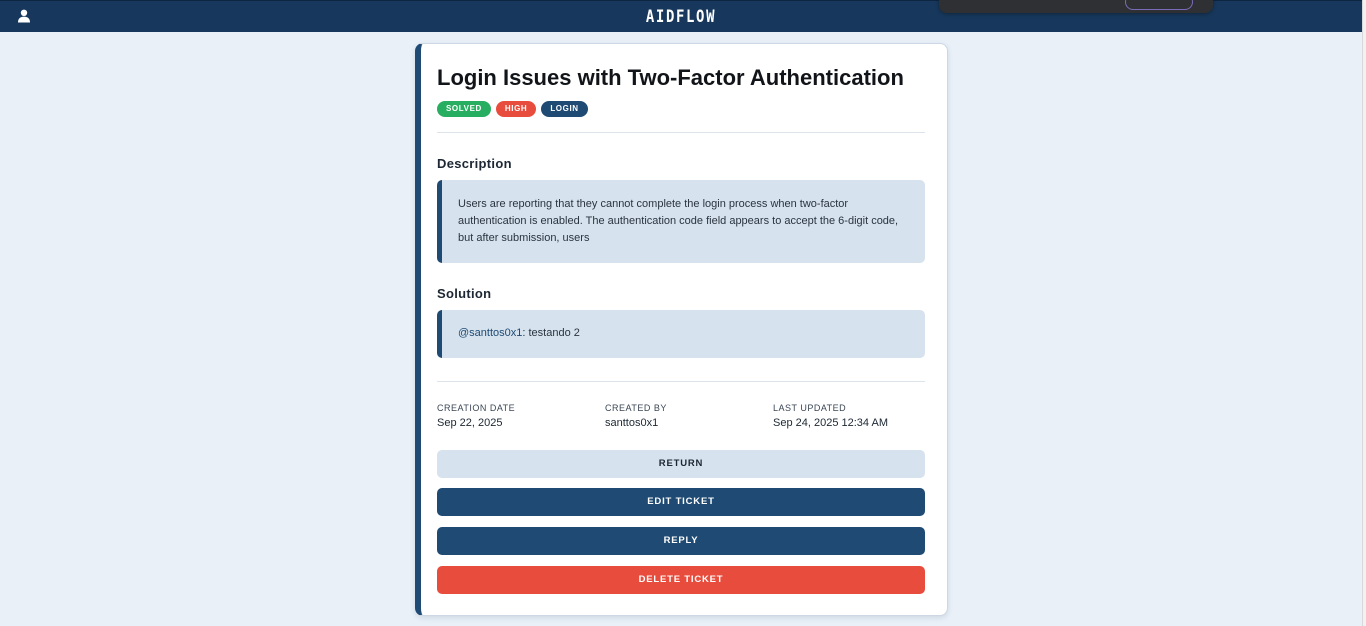  Describe the element at coordinates (681, 334) in the screenshot. I see `solution-box: @santtos0x1: testando 2` at that location.